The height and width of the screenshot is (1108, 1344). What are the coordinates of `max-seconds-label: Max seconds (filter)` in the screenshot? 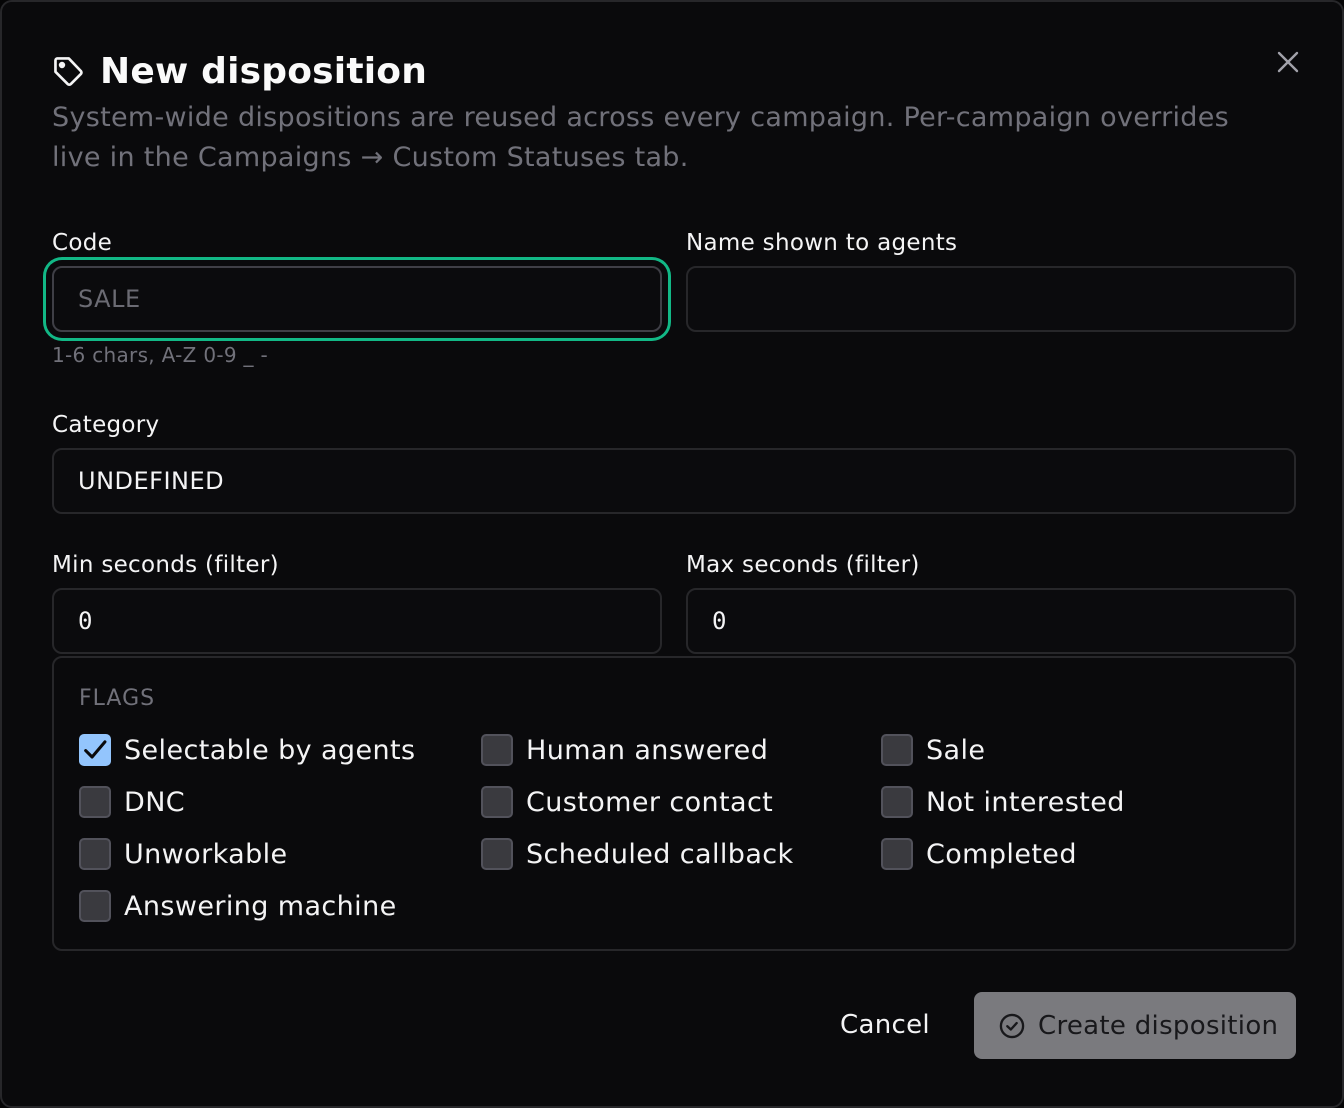 It's located at (803, 565).